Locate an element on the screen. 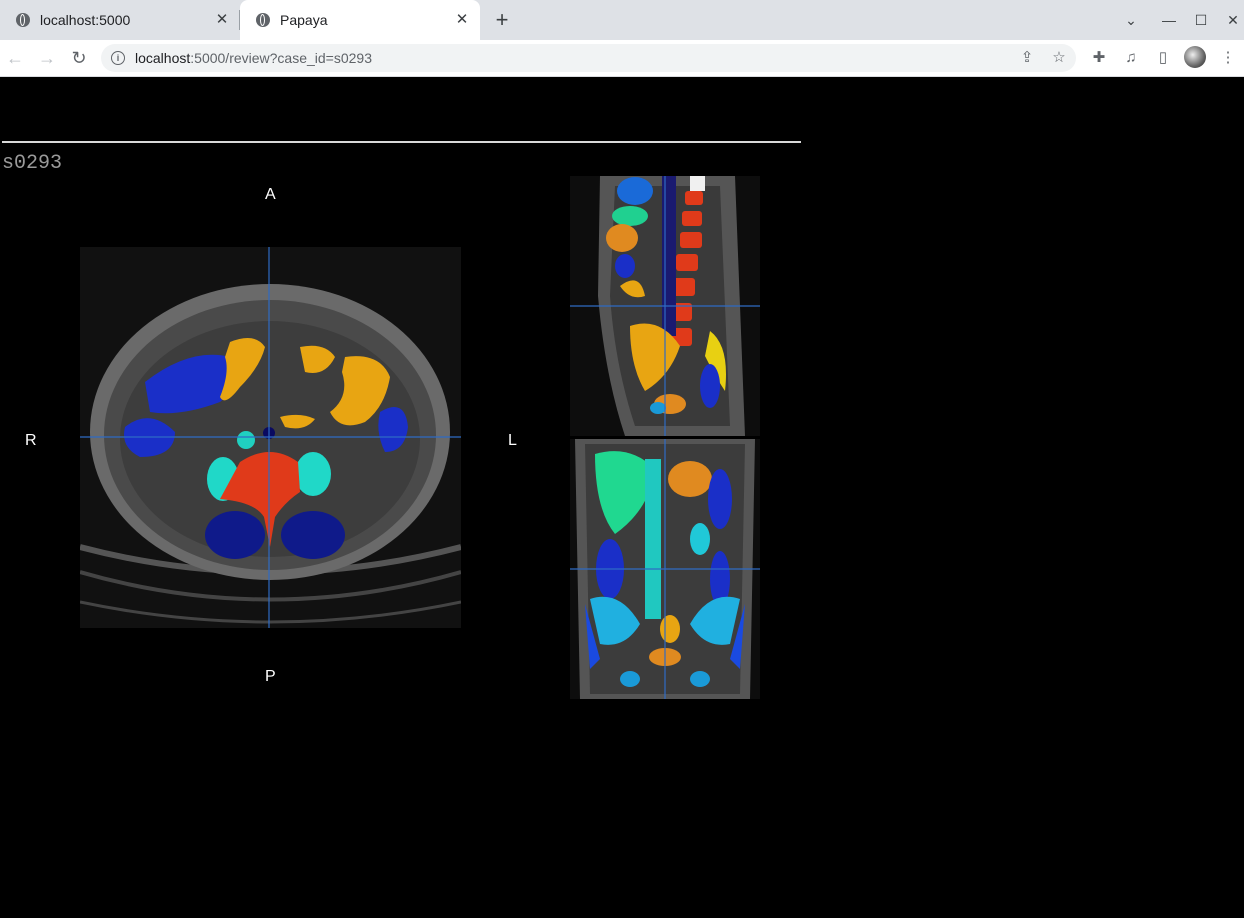 The width and height of the screenshot is (1244, 918). tab-localhost: localhost:5000 ✕ is located at coordinates (120, 20).